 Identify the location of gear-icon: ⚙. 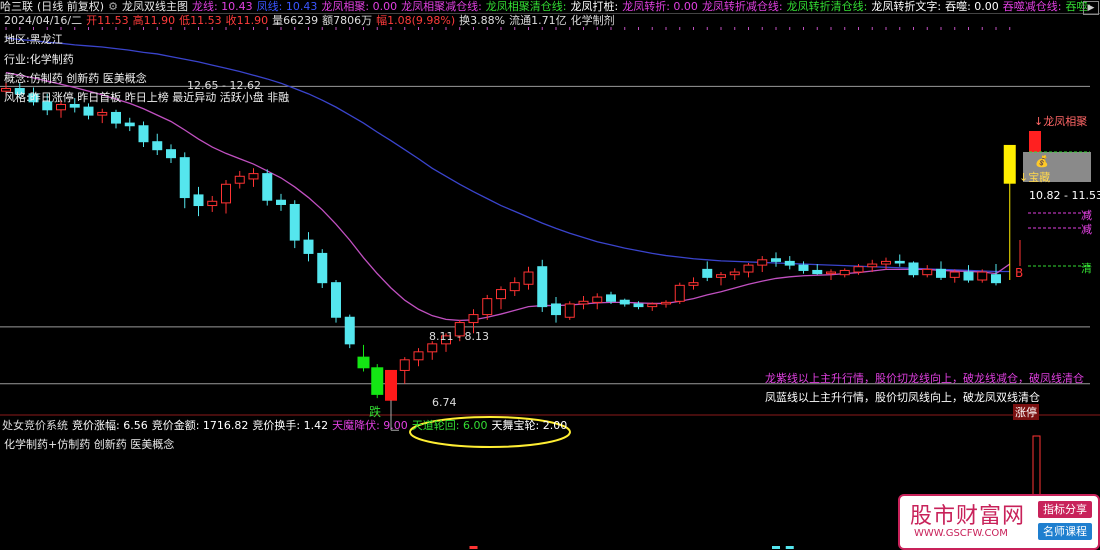
(113, 6).